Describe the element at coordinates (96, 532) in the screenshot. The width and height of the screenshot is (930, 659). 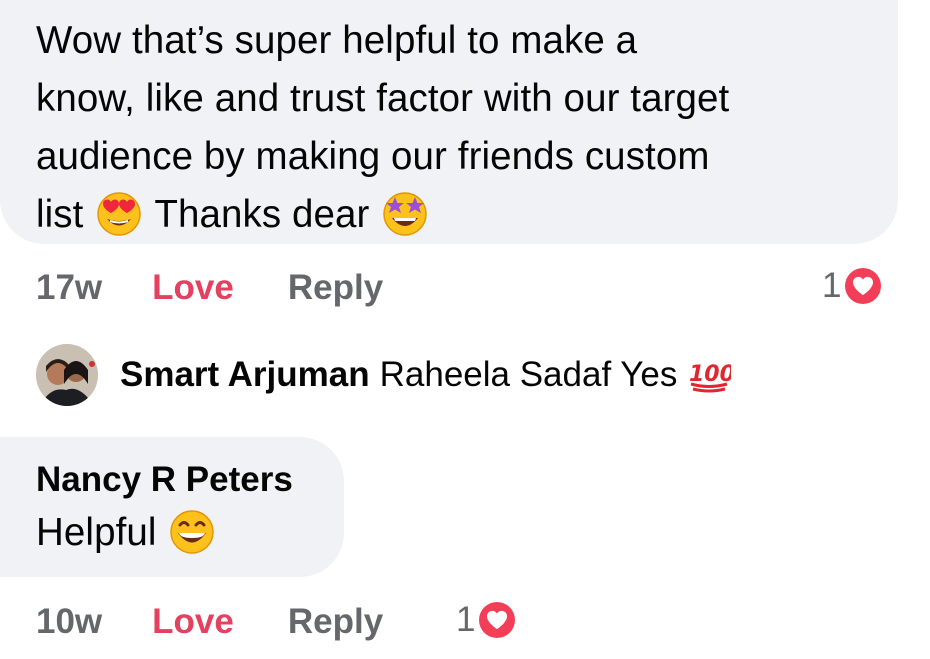
I see `comment-line-text: Helpful` at that location.